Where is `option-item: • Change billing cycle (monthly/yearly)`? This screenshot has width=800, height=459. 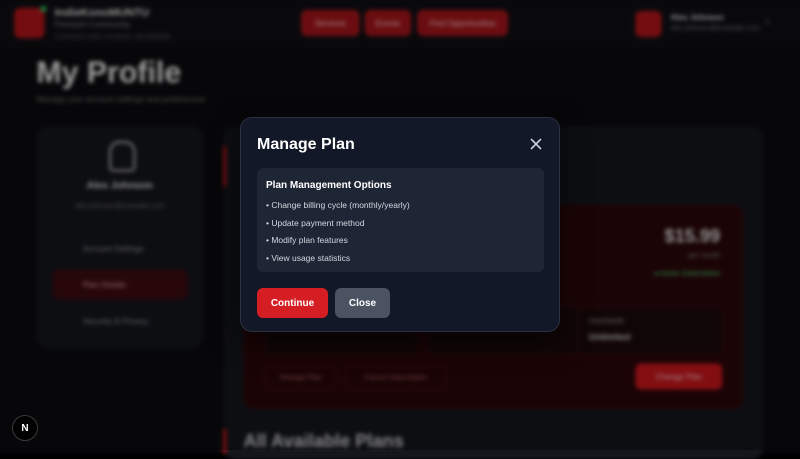 option-item: • Change billing cycle (monthly/yearly) is located at coordinates (338, 205).